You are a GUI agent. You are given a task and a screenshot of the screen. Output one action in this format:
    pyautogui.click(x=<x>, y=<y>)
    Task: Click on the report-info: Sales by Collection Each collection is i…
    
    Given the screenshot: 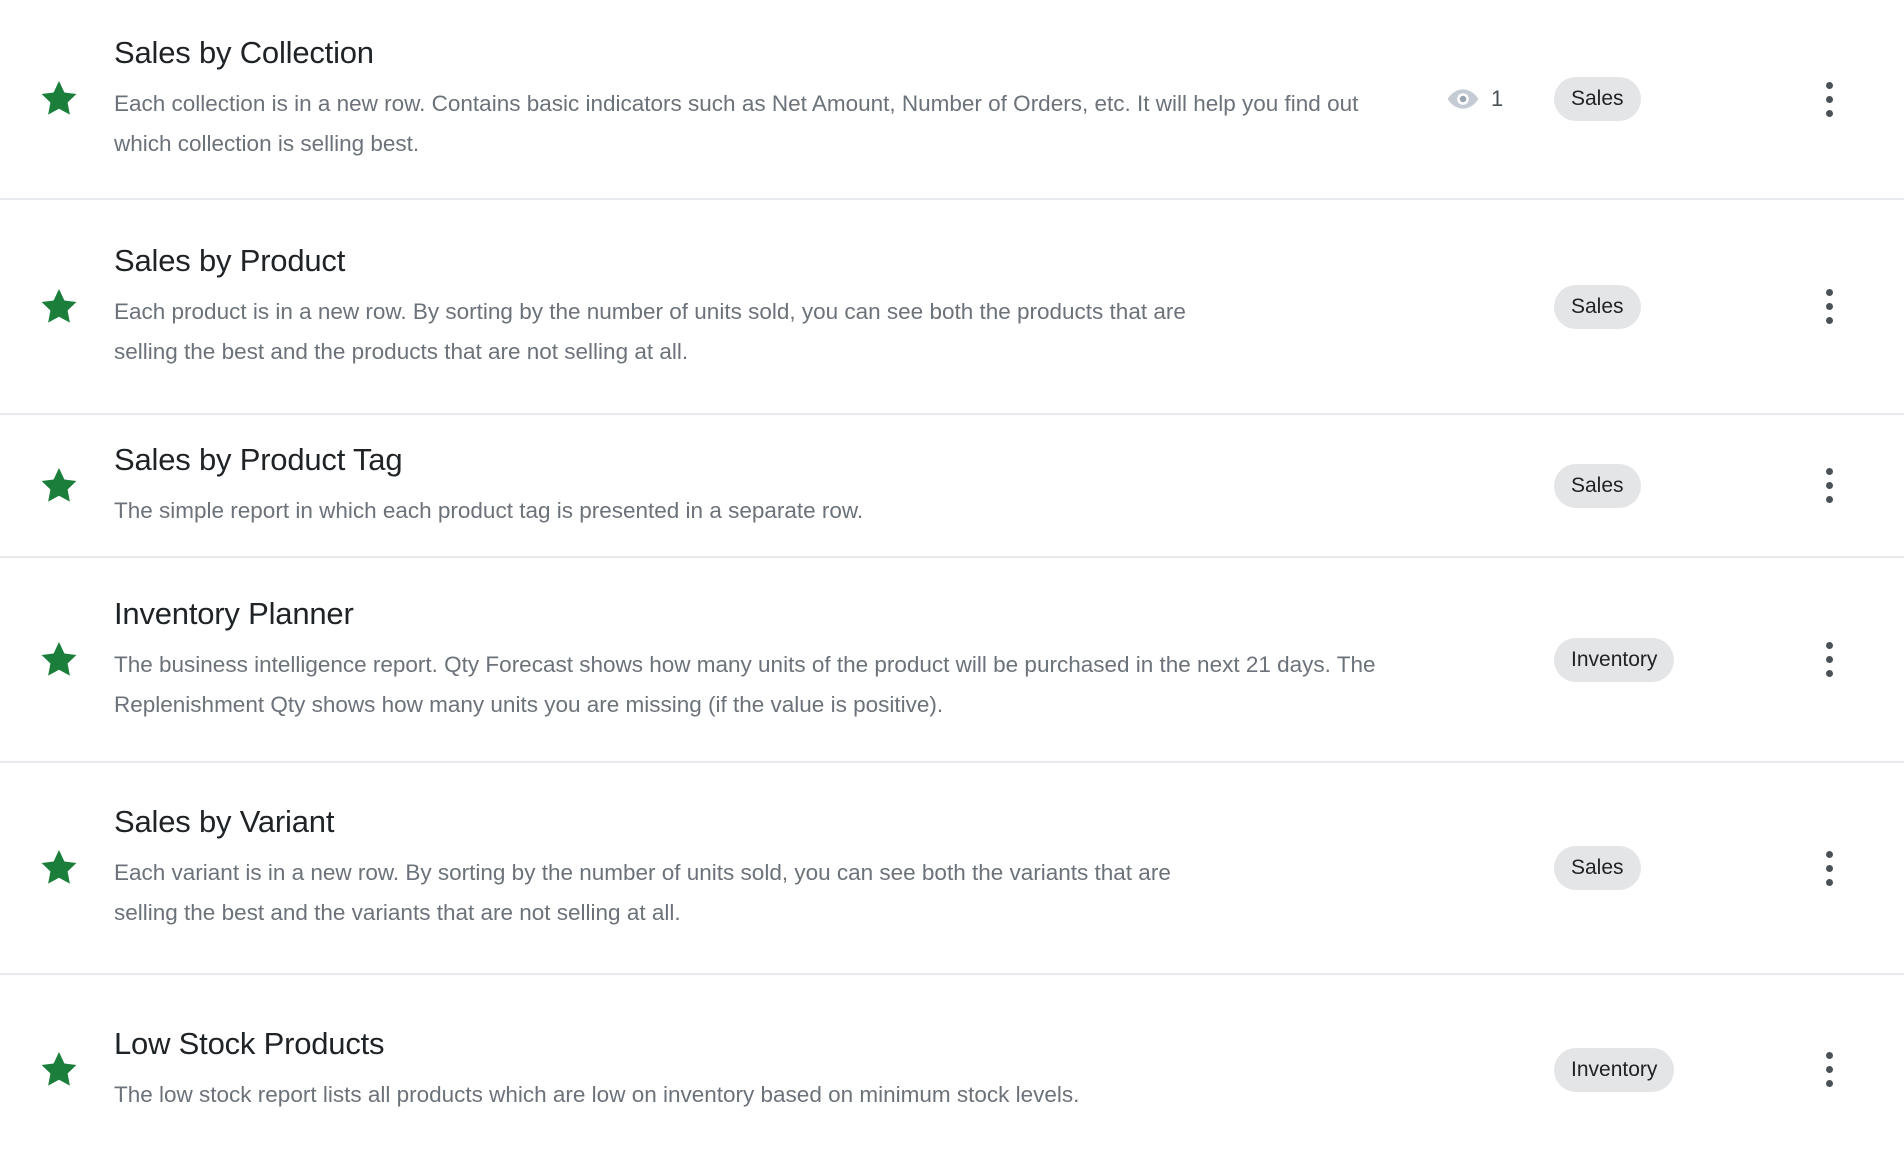 What is the action you would take?
    pyautogui.click(x=774, y=99)
    